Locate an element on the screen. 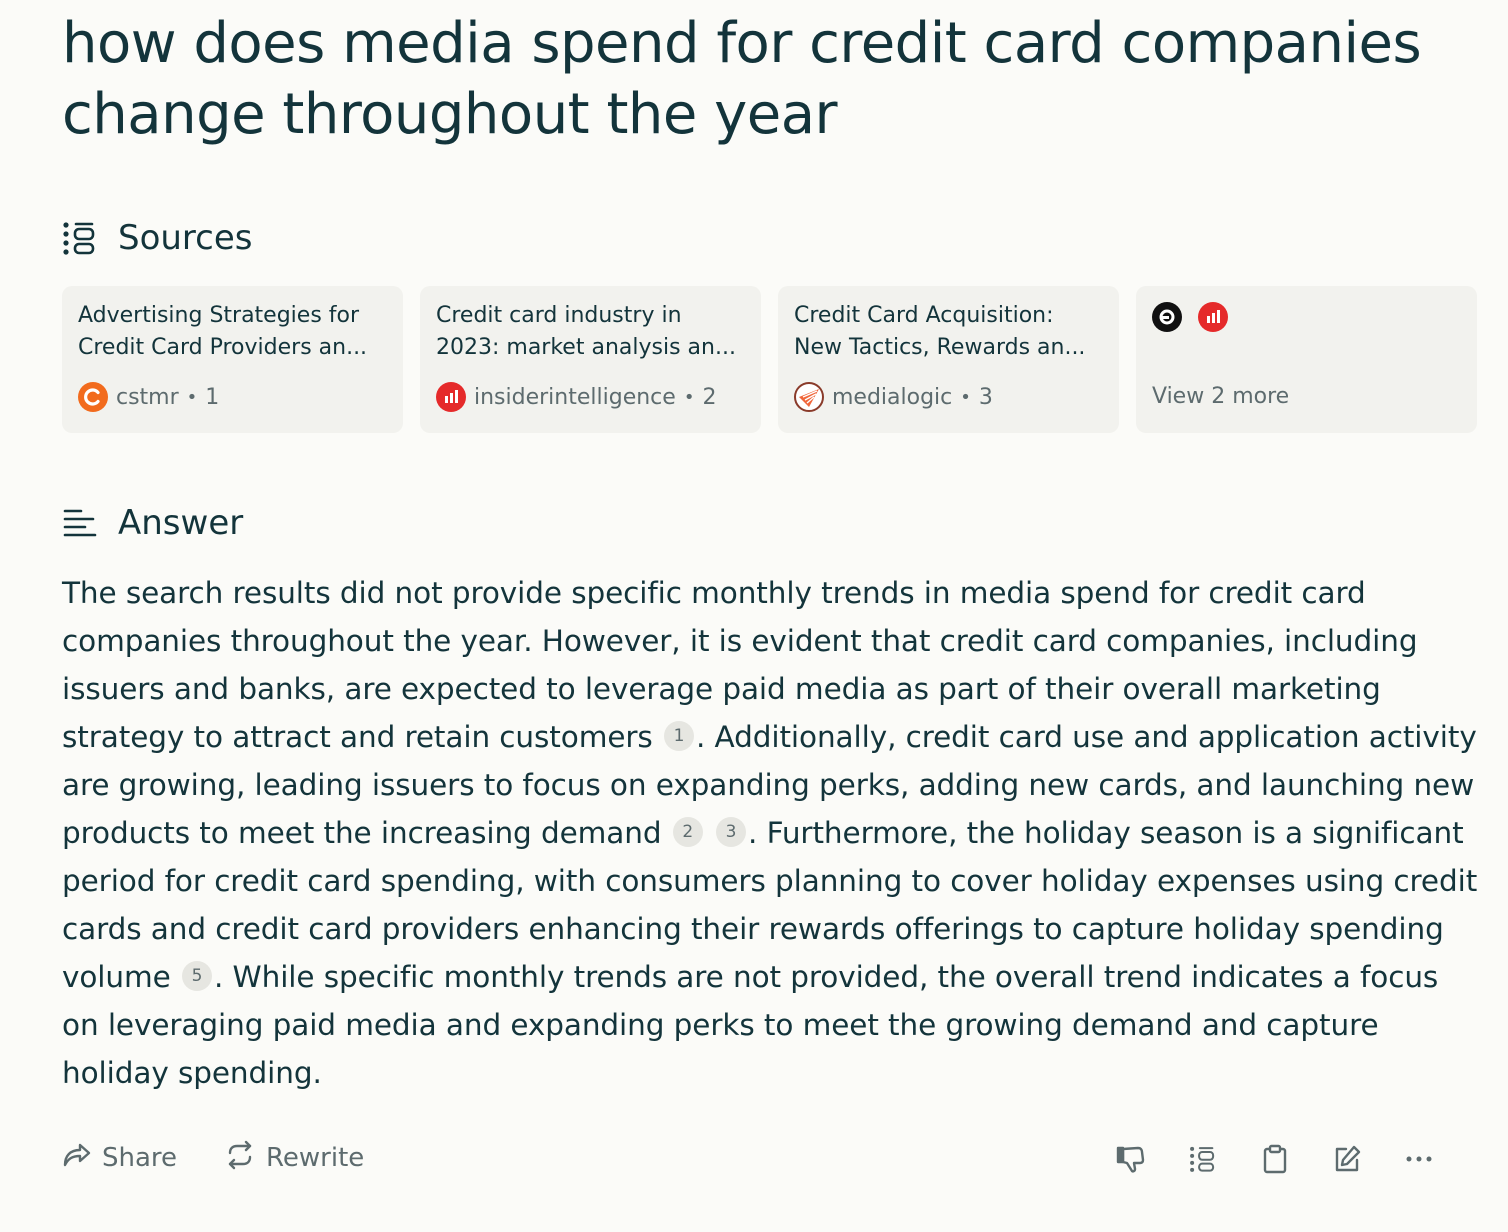 This screenshot has width=1508, height=1232. source-meta: cstmr • 1 is located at coordinates (148, 397).